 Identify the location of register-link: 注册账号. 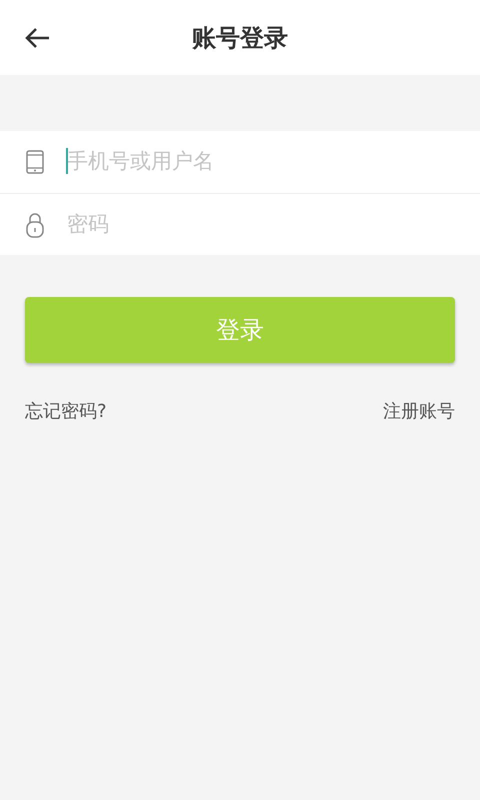
(419, 411).